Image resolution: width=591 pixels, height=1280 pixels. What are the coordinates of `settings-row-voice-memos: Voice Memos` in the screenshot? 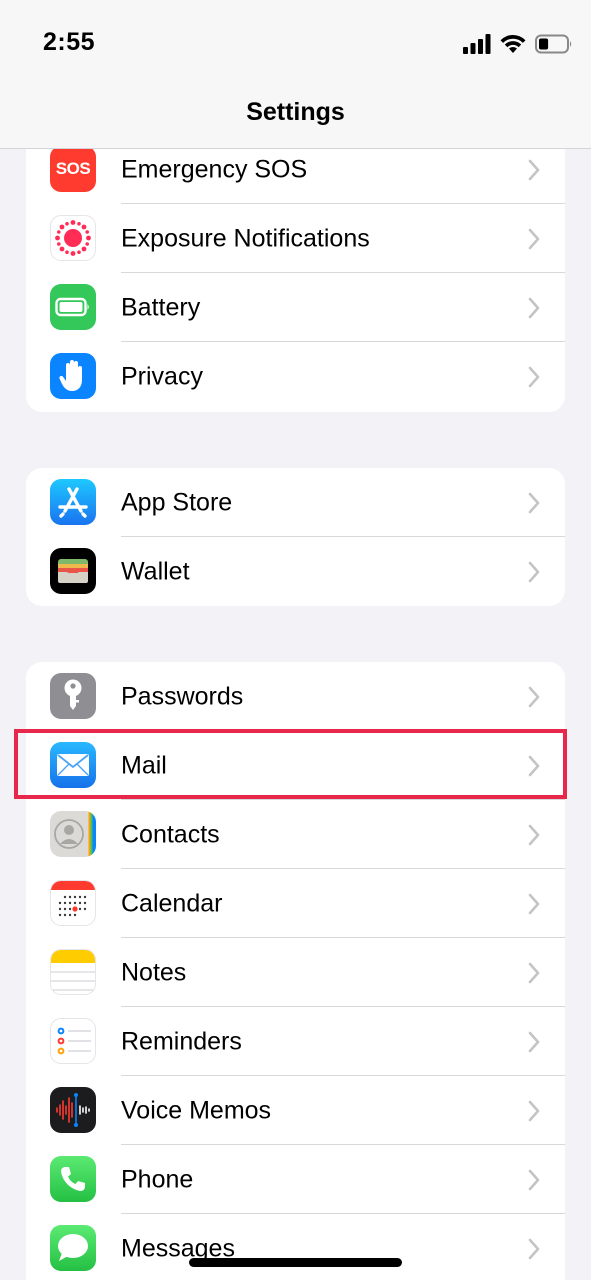 It's located at (295, 1110).